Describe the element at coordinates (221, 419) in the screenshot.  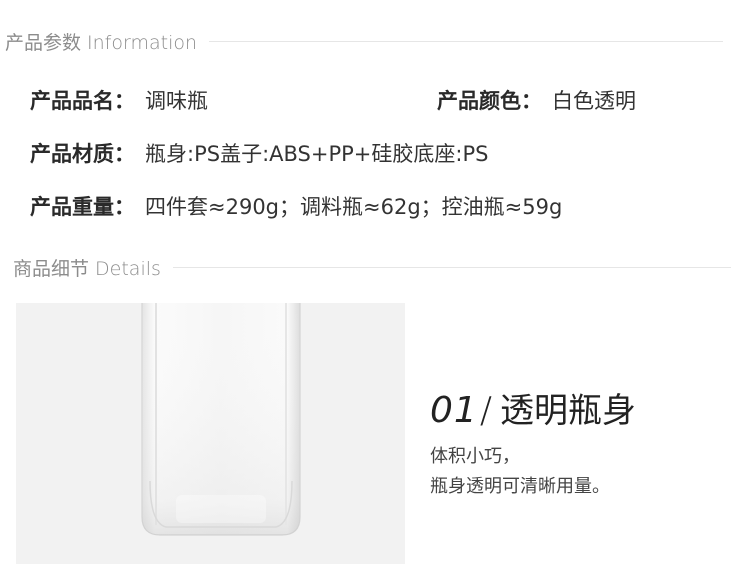
I see `bottle-illustration` at that location.